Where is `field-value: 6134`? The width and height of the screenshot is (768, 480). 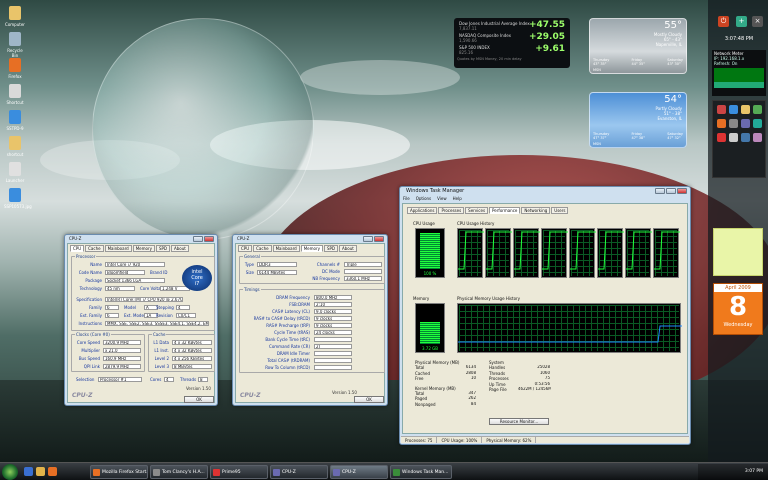 field-value: 6134 is located at coordinates (470, 367).